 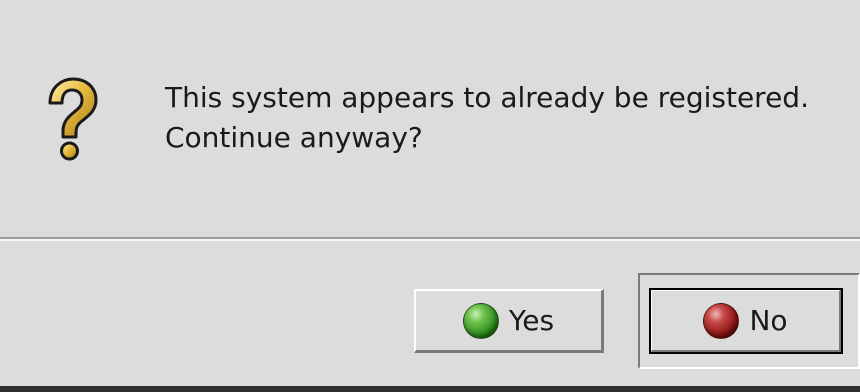 I want to click on no-button: No, so click(x=746, y=321).